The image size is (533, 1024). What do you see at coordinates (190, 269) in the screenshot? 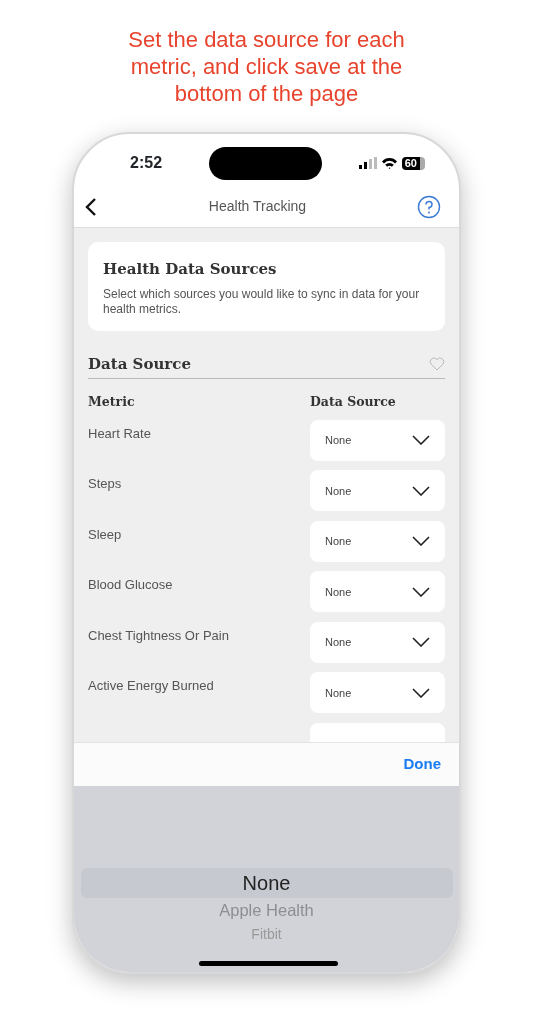
I see `card-title: Health Data Sources` at bounding box center [190, 269].